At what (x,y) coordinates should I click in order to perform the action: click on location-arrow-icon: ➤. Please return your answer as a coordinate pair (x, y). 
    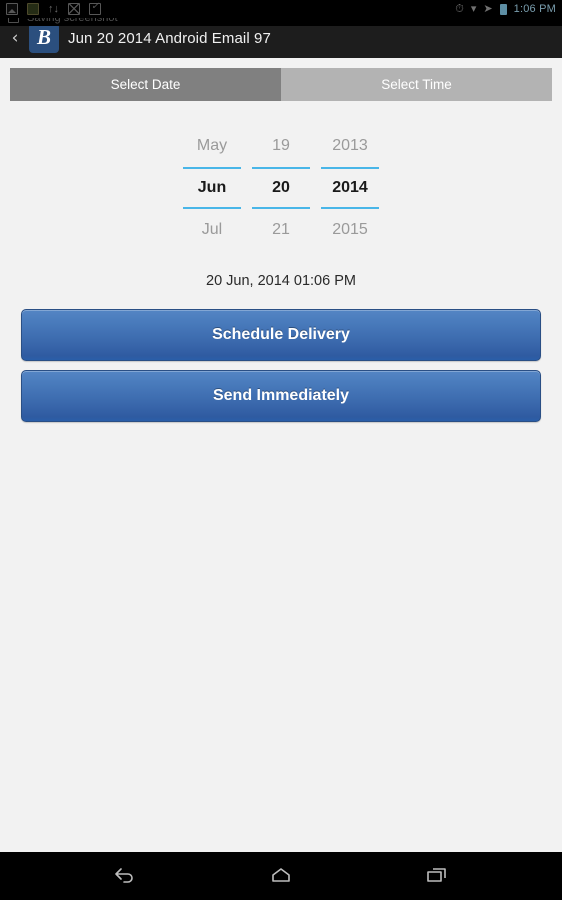
    Looking at the image, I should click on (488, 9).